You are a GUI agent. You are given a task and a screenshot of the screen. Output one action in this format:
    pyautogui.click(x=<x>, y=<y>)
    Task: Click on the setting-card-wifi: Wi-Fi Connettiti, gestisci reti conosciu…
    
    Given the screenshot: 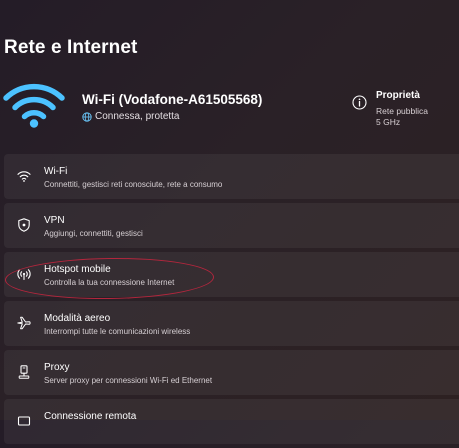 What is the action you would take?
    pyautogui.click(x=231, y=176)
    